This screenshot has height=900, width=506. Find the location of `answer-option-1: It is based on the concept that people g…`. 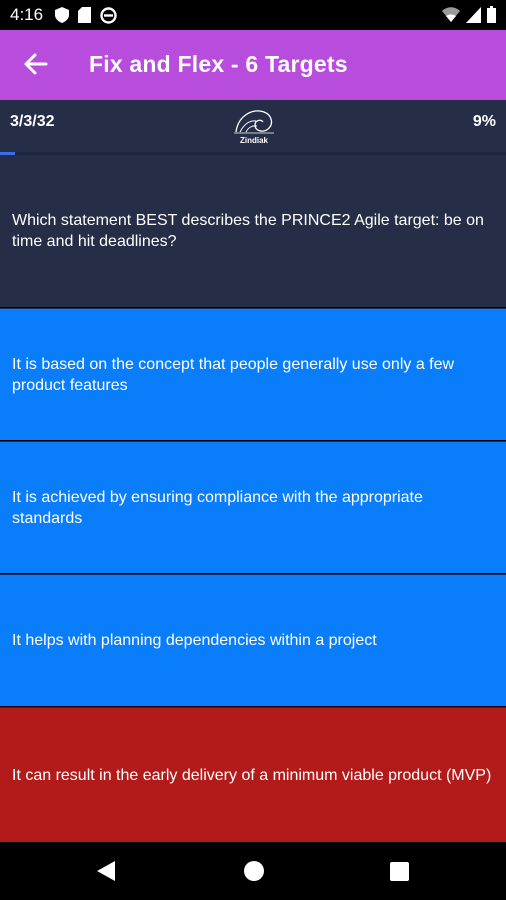

answer-option-1: It is based on the concept that people g… is located at coordinates (253, 374).